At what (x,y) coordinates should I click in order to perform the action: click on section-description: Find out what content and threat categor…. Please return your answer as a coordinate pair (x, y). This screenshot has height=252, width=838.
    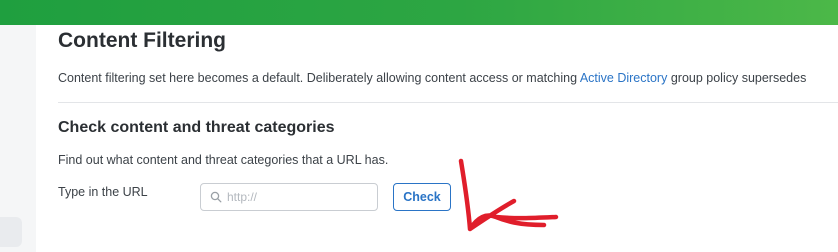
    Looking at the image, I should click on (223, 160).